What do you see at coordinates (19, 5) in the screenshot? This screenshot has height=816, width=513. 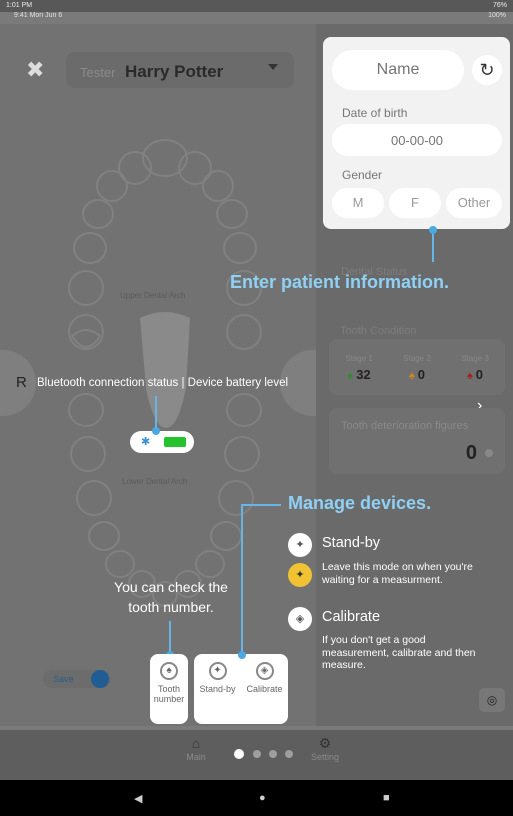 I see `system-time: 1:01 PM` at bounding box center [19, 5].